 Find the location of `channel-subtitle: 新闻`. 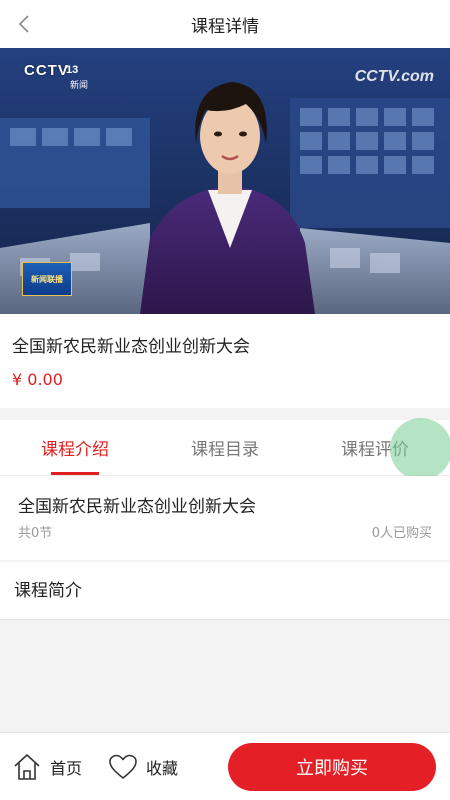

channel-subtitle: 新闻 is located at coordinates (79, 86).